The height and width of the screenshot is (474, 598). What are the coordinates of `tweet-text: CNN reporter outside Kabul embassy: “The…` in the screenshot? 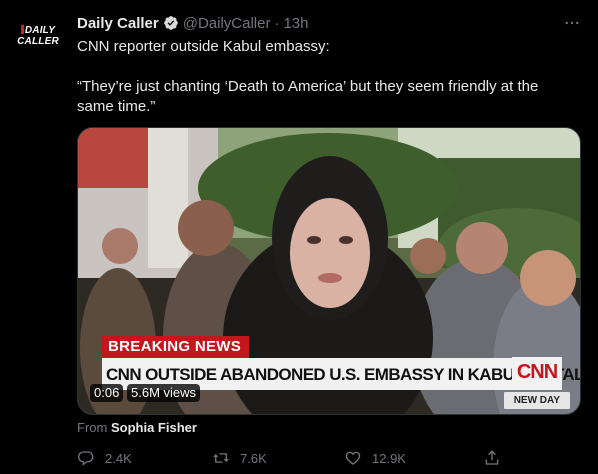 It's located at (327, 77).